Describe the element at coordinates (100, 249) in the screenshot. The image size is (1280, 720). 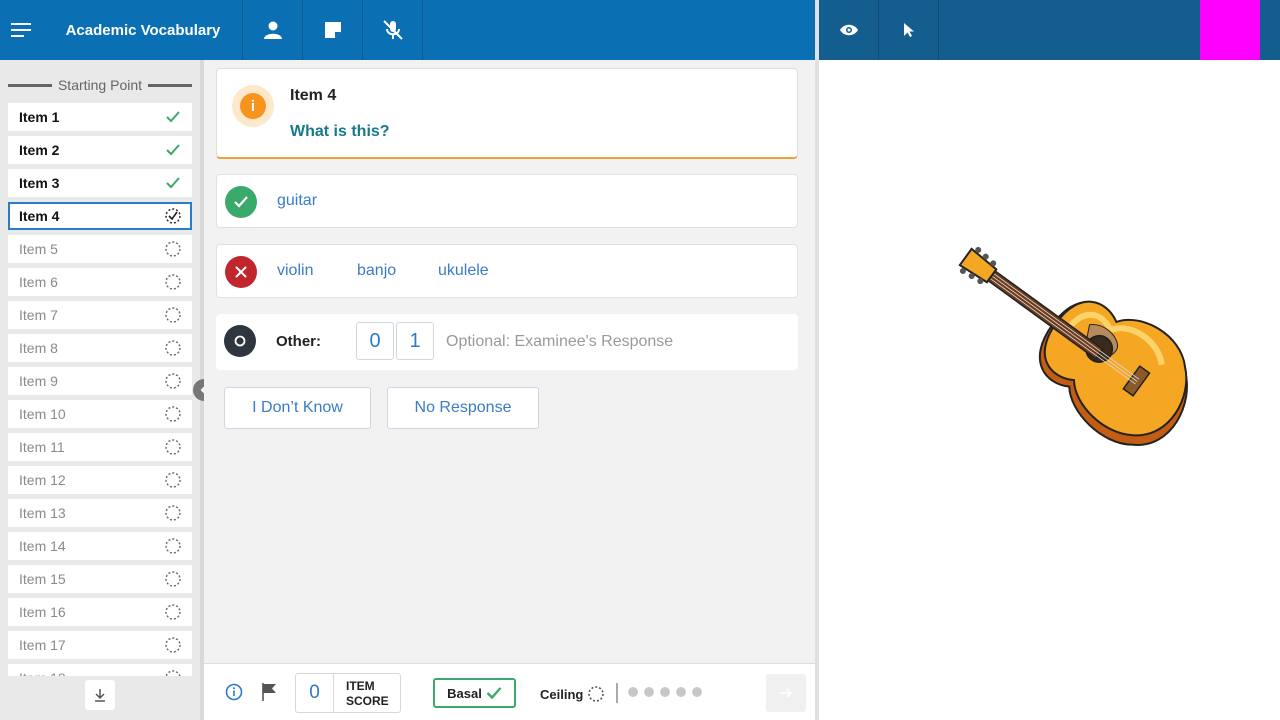
I see `sidebar-item: Item 5` at that location.